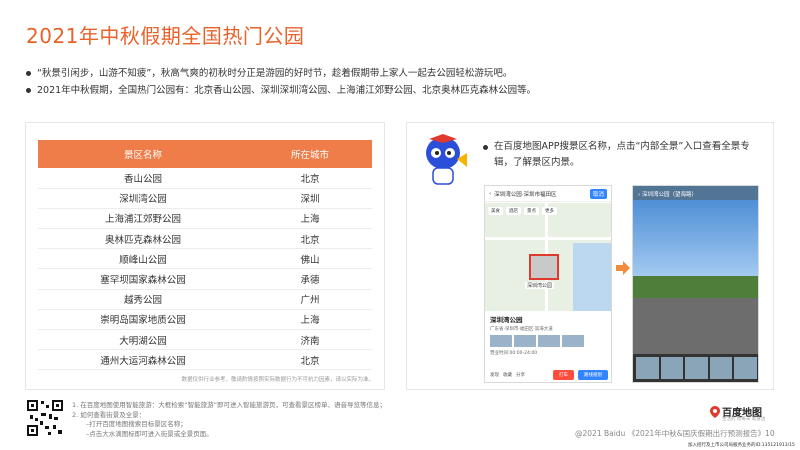 The width and height of the screenshot is (800, 450). I want to click on column-header-park: 景区名称, so click(143, 154).